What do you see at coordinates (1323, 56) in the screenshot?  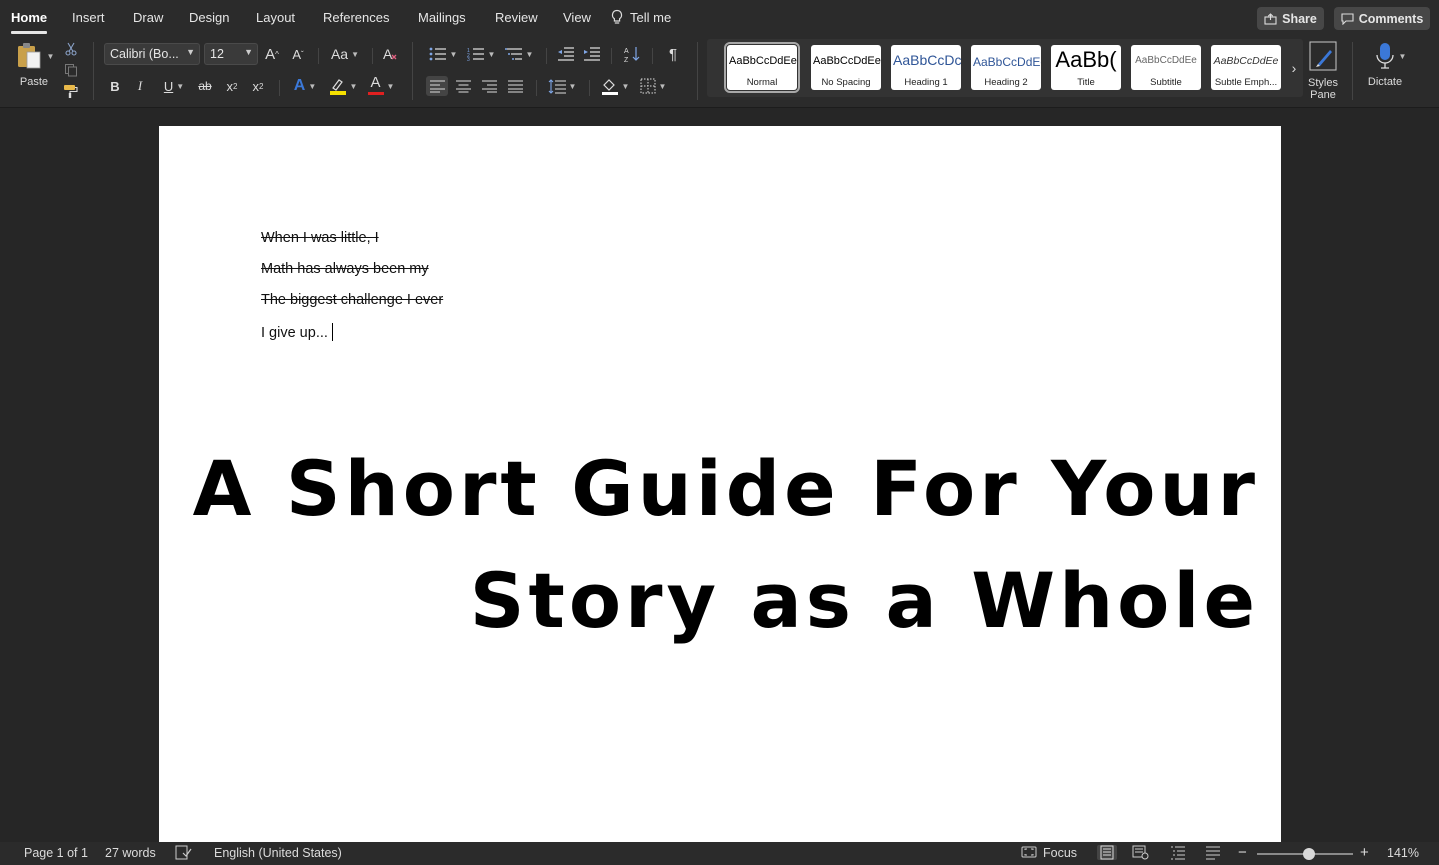 I see `styles-pane-button` at bounding box center [1323, 56].